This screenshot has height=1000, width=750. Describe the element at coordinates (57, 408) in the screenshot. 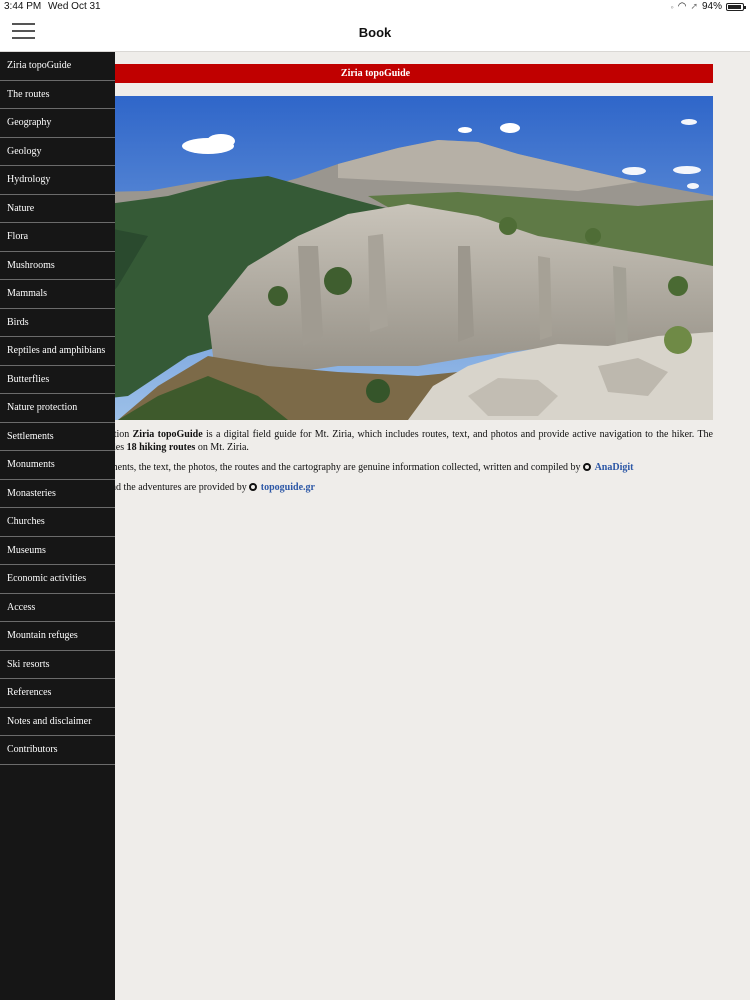

I see `menu-item-nature-protection: Nature protection` at that location.